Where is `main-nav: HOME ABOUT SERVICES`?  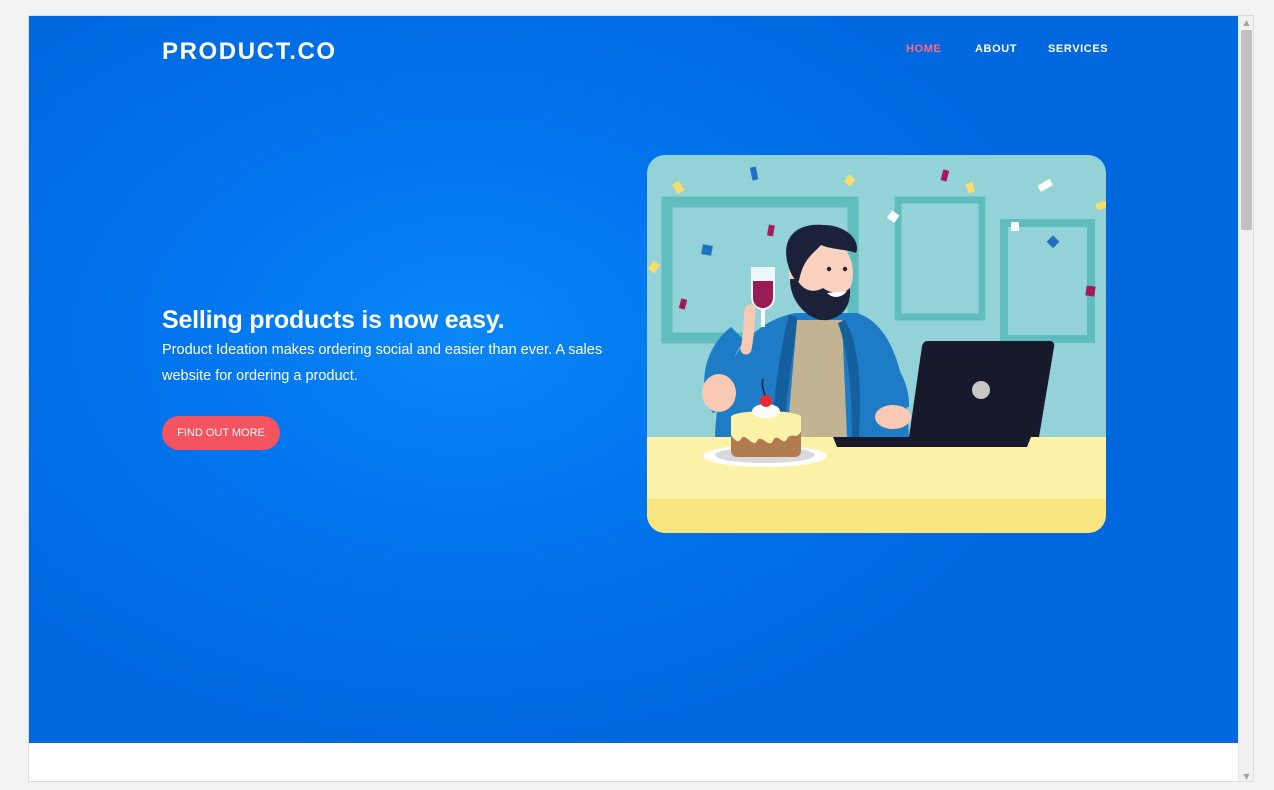 main-nav: HOME ABOUT SERVICES is located at coordinates (634, 51).